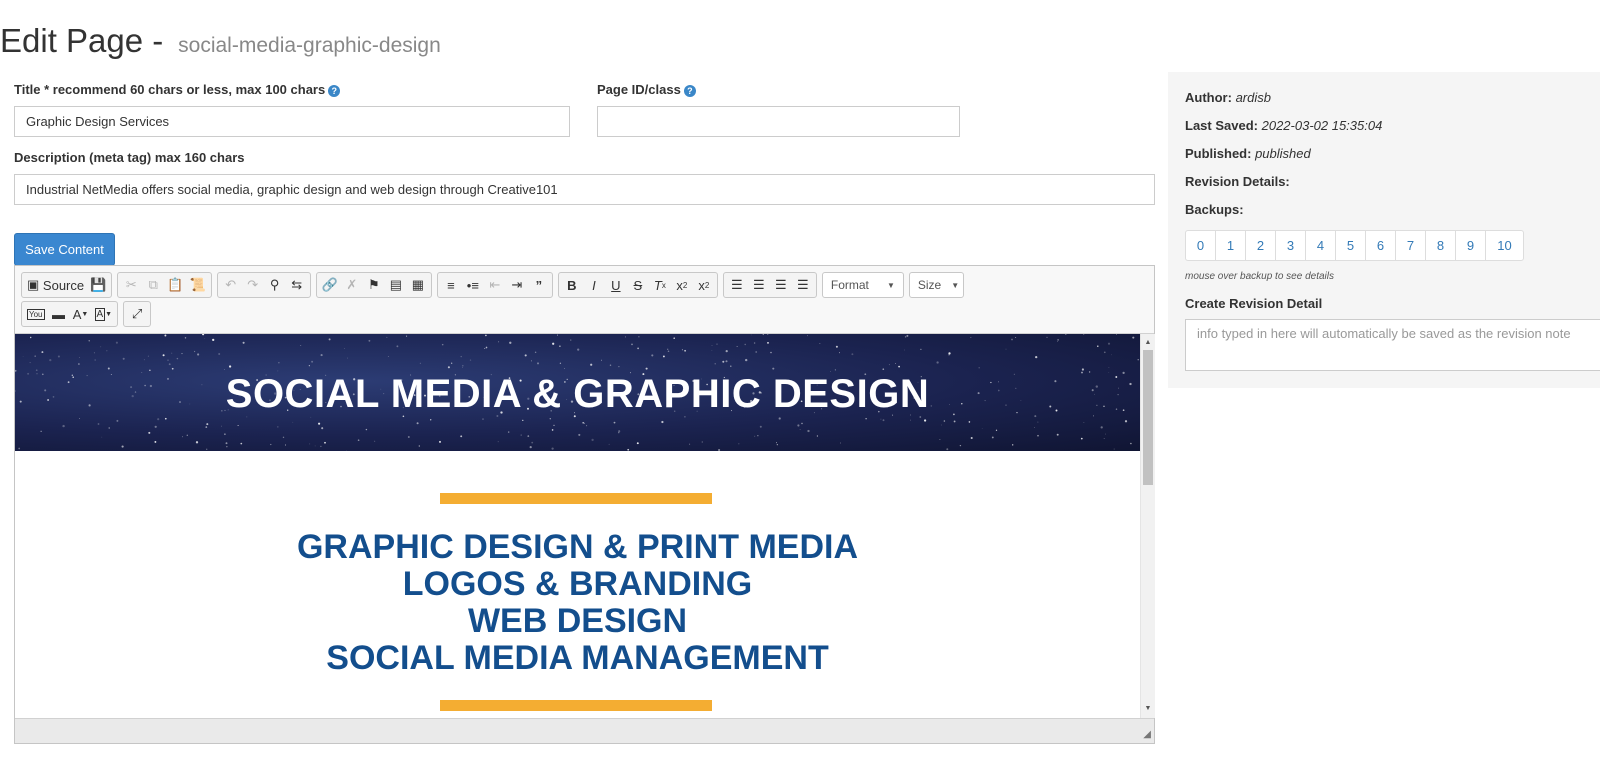 This screenshot has height=764, width=1600. What do you see at coordinates (198, 285) in the screenshot?
I see `paste-text-icon: 📜` at bounding box center [198, 285].